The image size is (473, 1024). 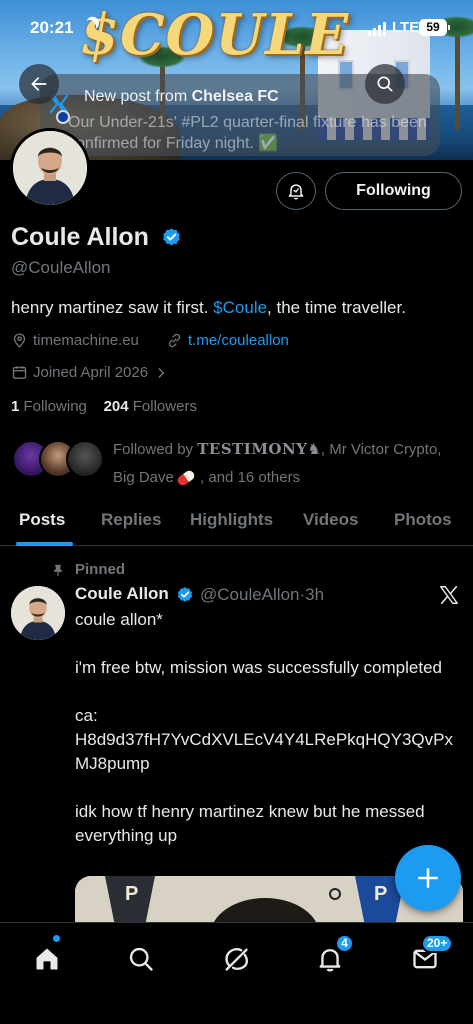 I want to click on tab-videos: Videos, so click(x=330, y=520).